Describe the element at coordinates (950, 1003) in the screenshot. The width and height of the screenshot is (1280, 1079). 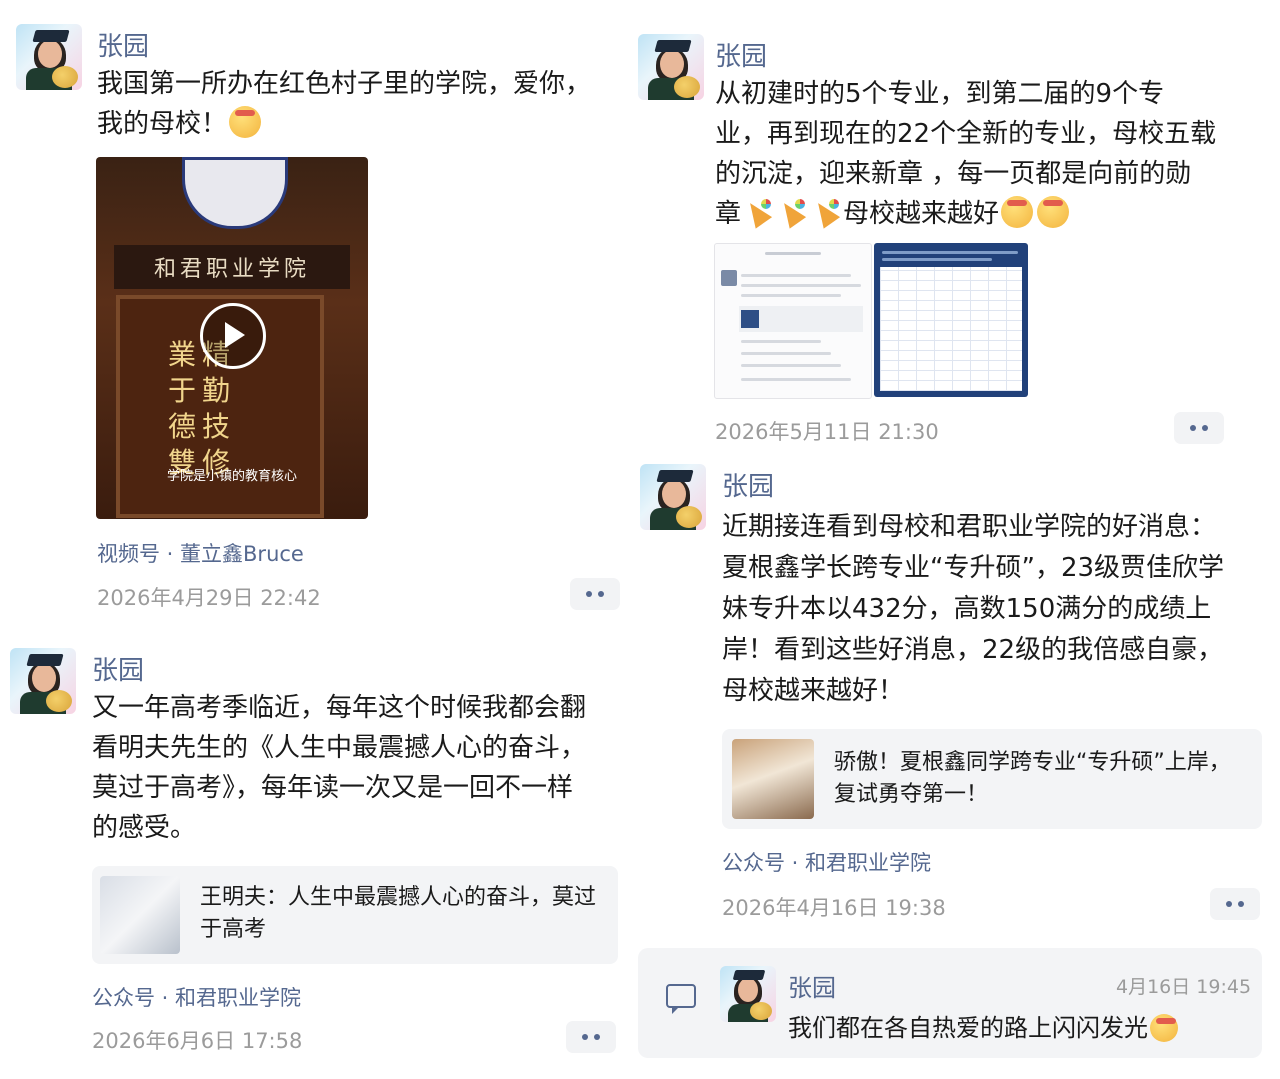
I see `comment-section: 张园 4月16日 19:45 我们都在各自热爱的路上闪闪发光` at that location.